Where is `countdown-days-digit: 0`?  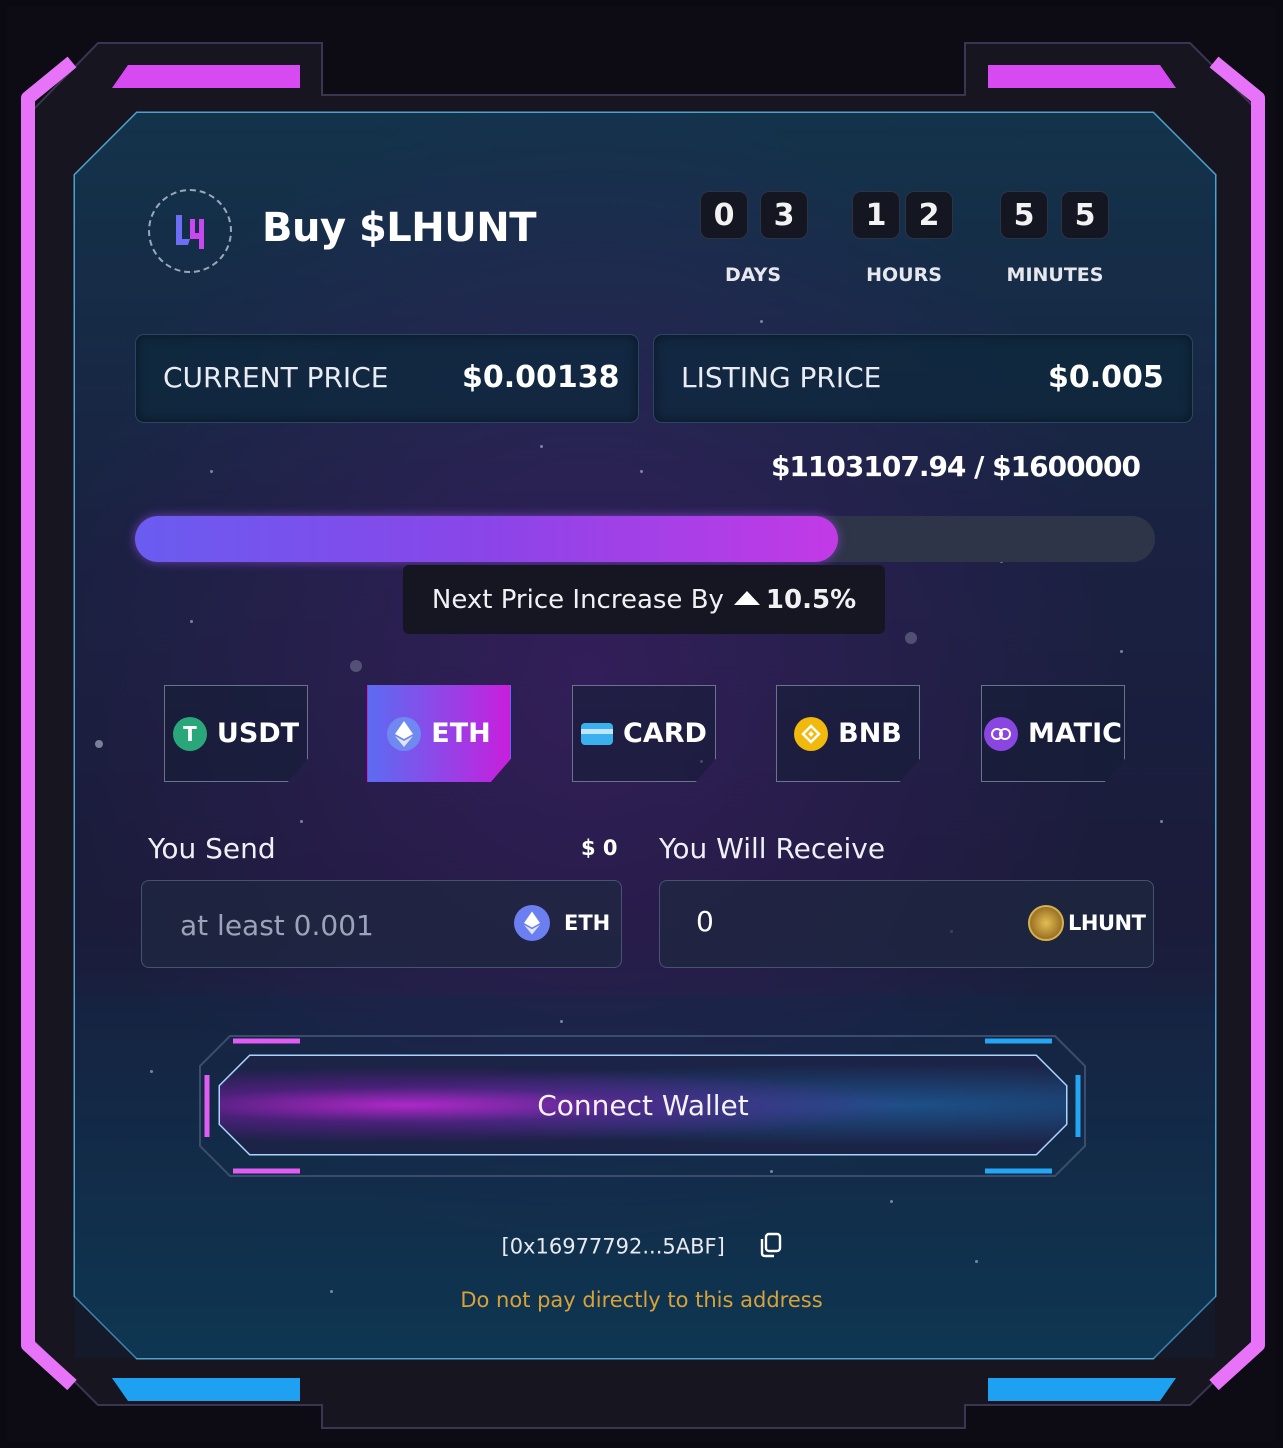
countdown-days-digit: 0 is located at coordinates (724, 215).